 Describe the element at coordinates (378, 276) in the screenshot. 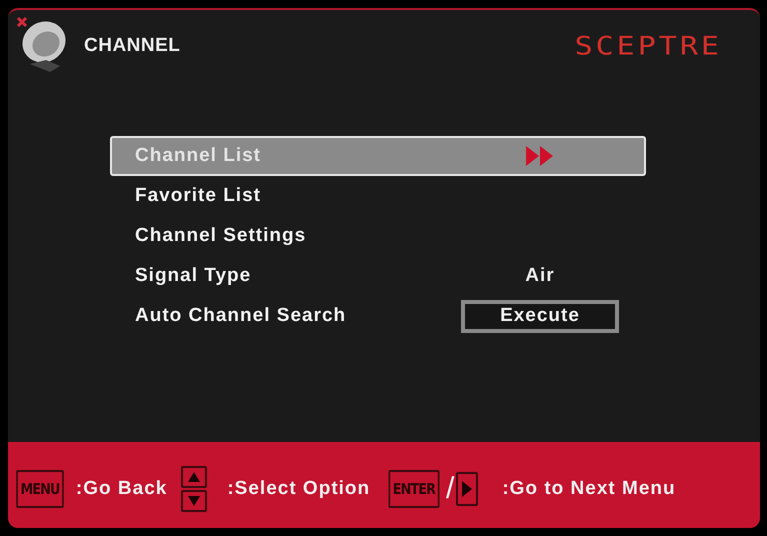

I see `menu-item: Signal Type Air` at that location.